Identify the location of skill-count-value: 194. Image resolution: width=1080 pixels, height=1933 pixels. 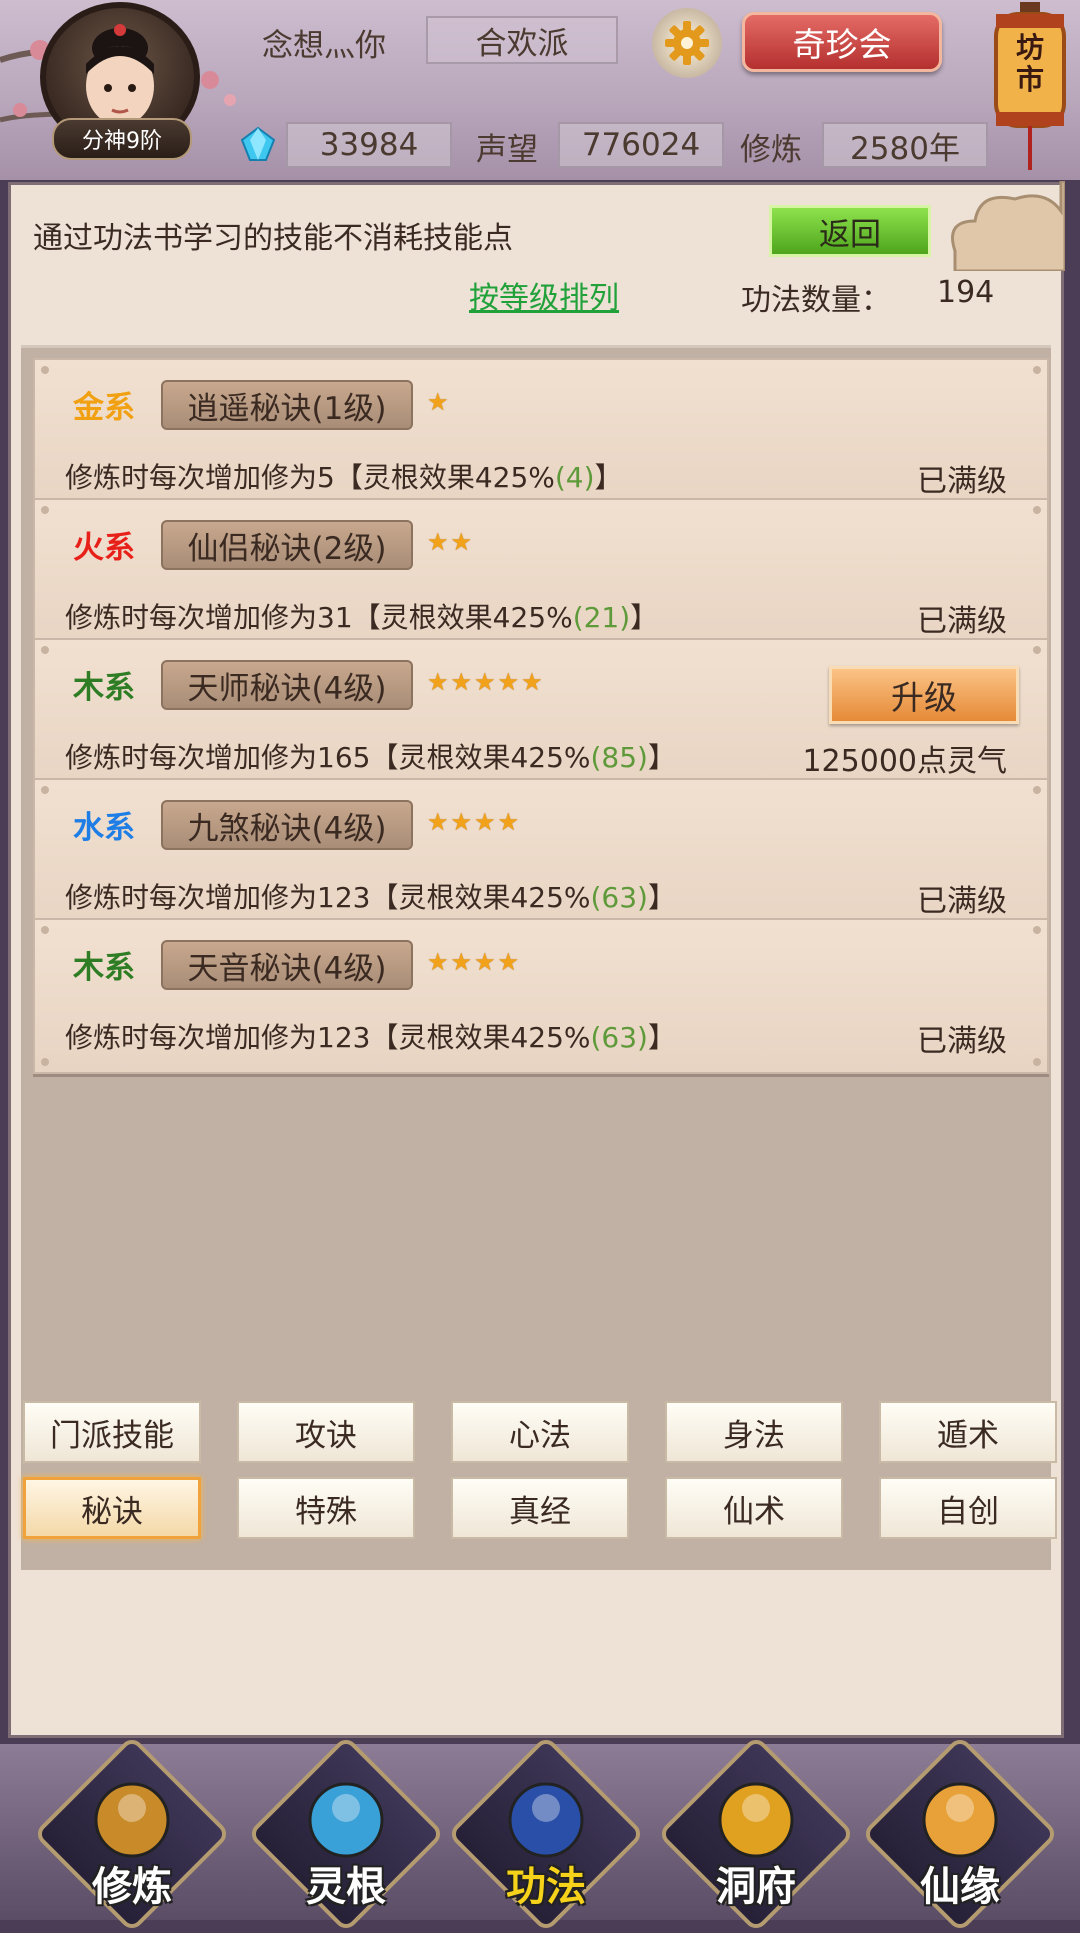
(966, 292).